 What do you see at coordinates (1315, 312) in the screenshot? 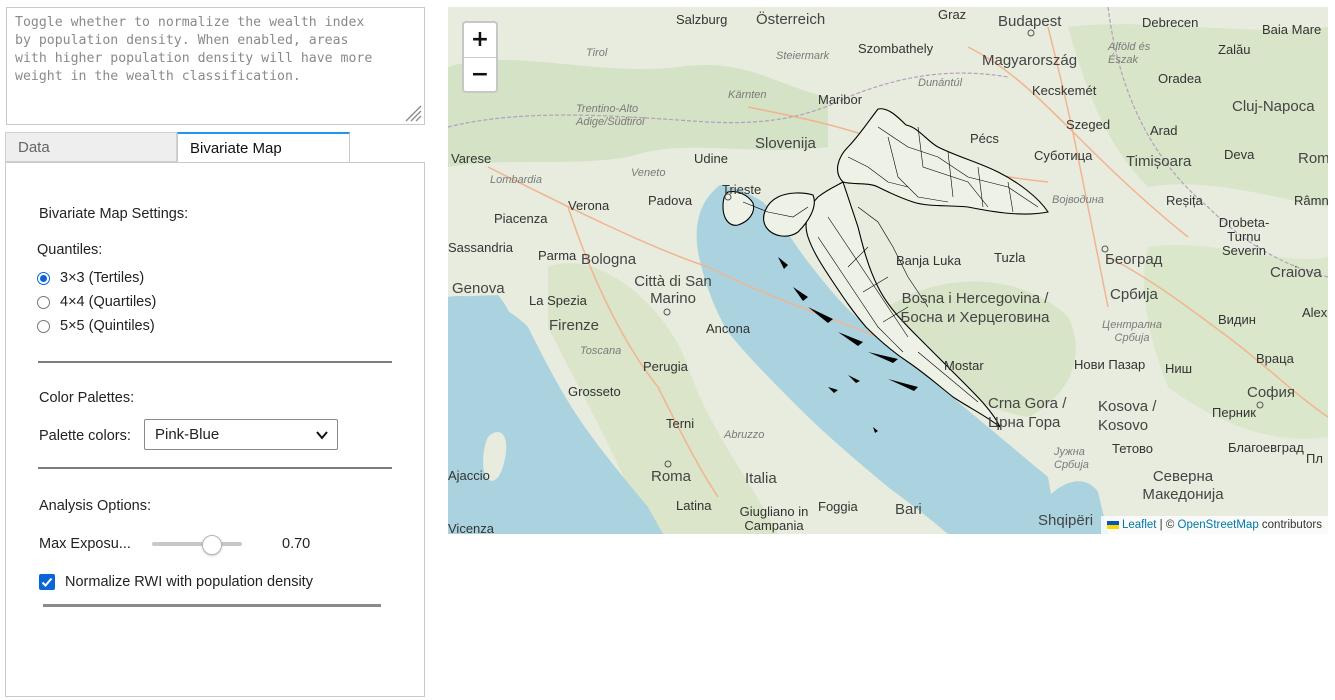
I see `map-label: Alex` at bounding box center [1315, 312].